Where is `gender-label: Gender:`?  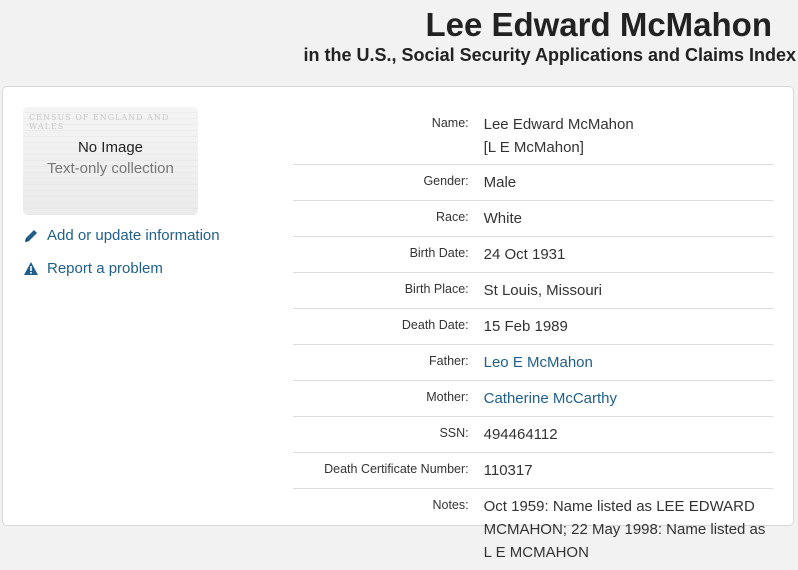
gender-label: Gender: is located at coordinates (446, 181).